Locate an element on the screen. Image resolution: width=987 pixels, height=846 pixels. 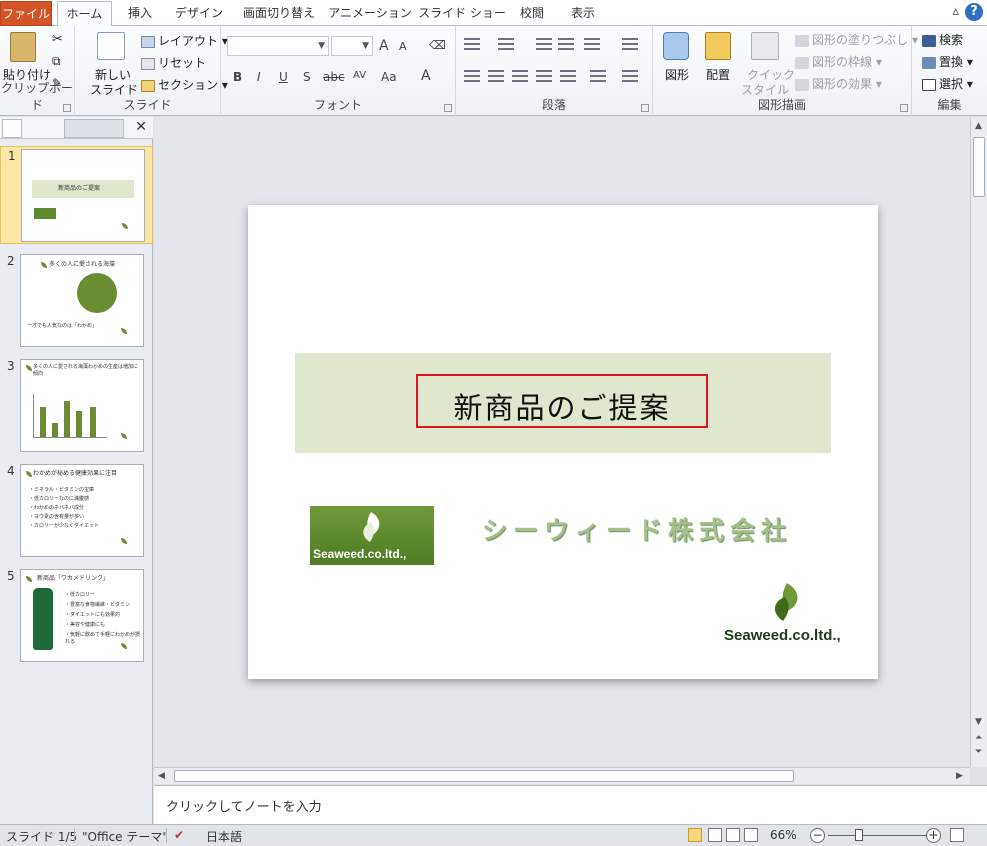
thumbnail-slide-1: 新商品のご提案 is located at coordinates (83, 195).